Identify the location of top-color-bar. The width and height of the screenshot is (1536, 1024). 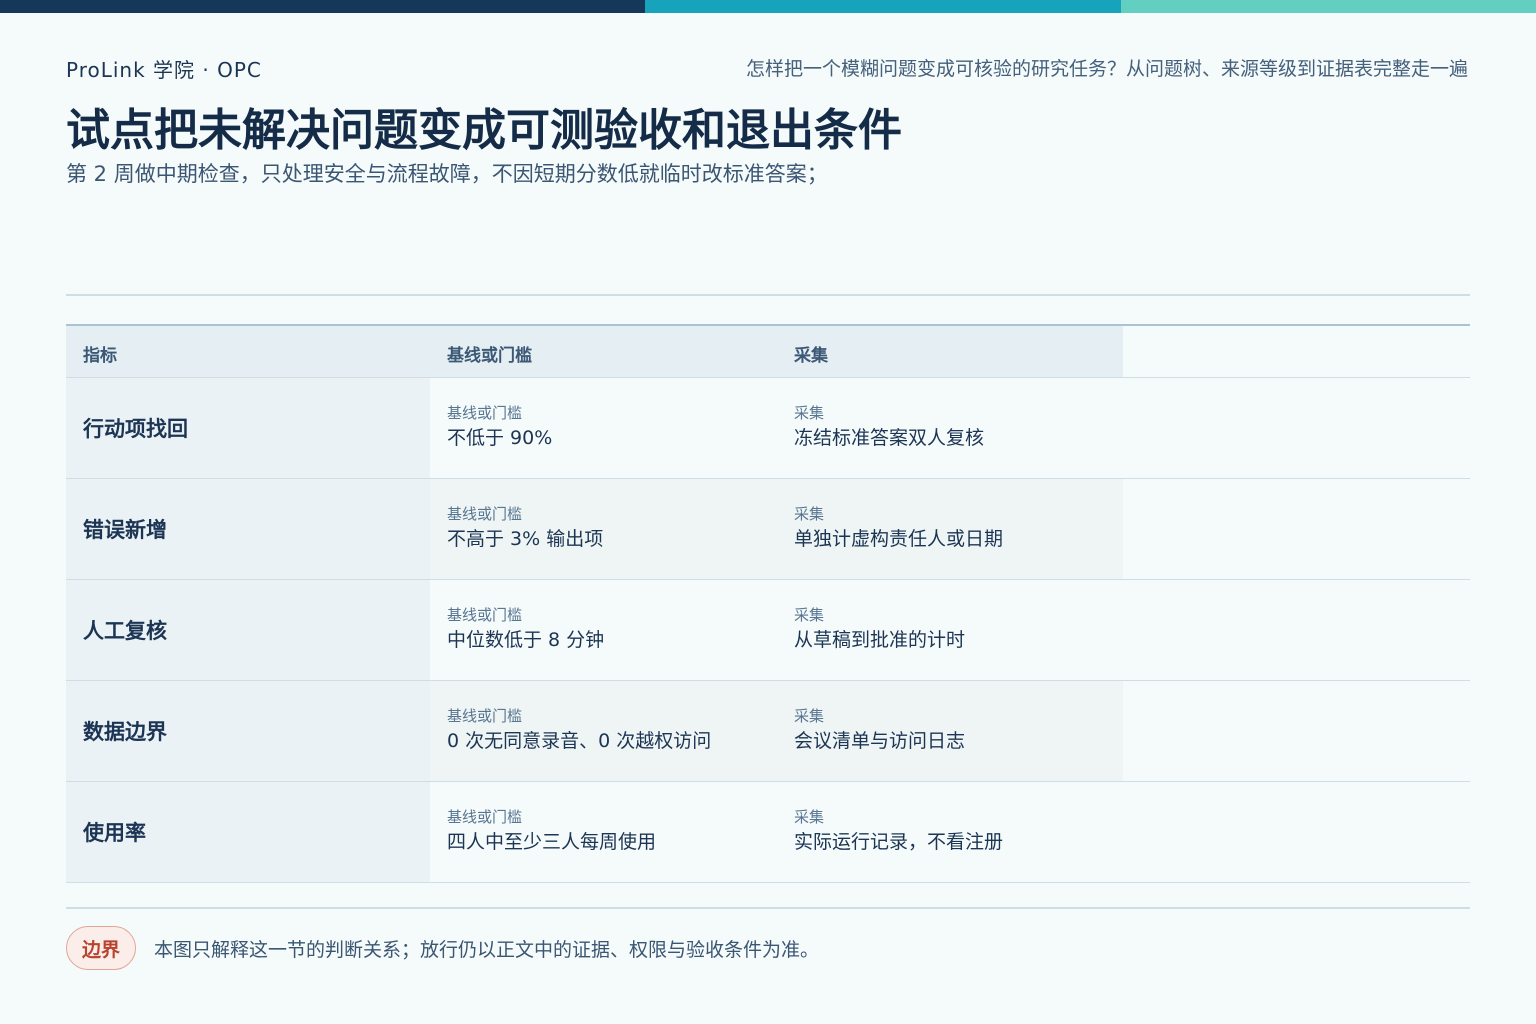
(768, 6).